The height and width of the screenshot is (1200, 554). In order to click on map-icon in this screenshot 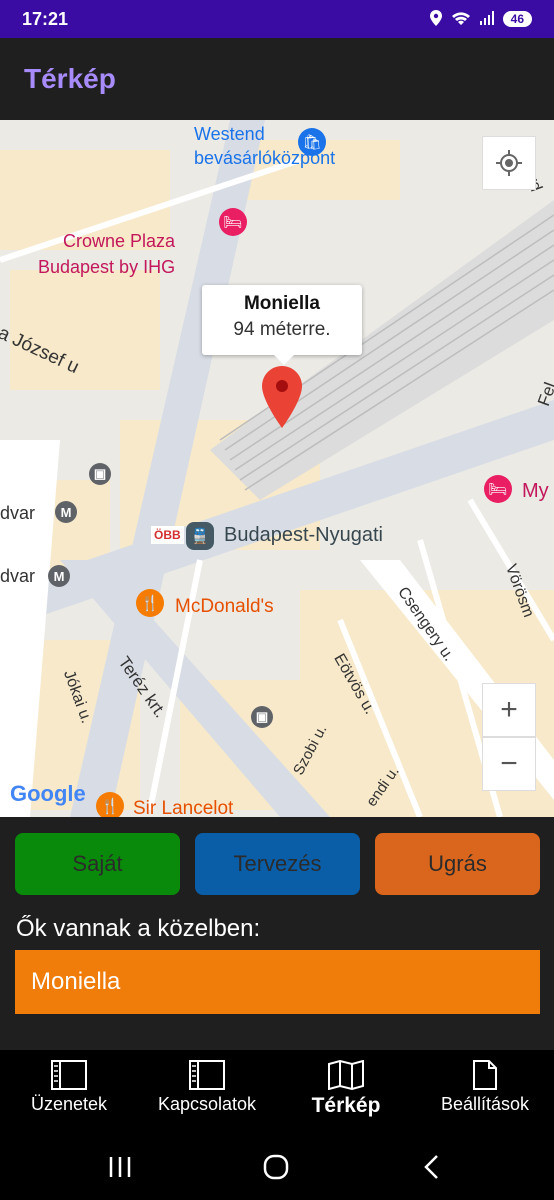, I will do `click(346, 1075)`.